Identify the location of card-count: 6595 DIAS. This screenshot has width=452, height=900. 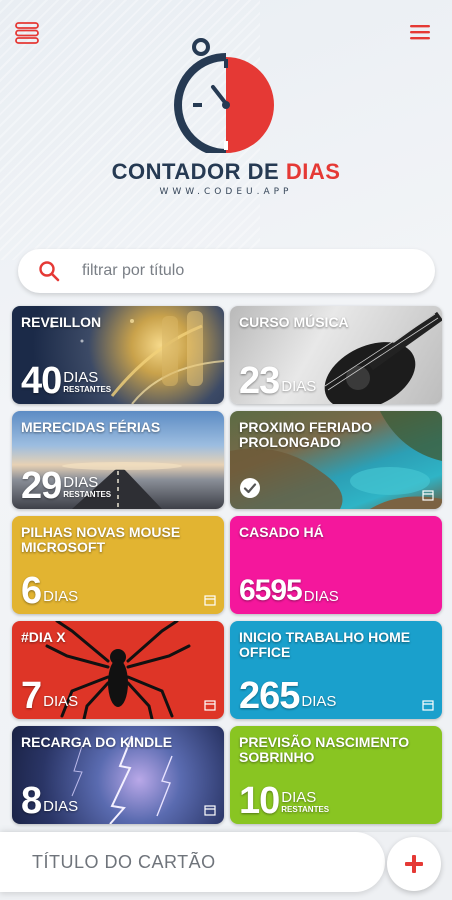
(289, 591).